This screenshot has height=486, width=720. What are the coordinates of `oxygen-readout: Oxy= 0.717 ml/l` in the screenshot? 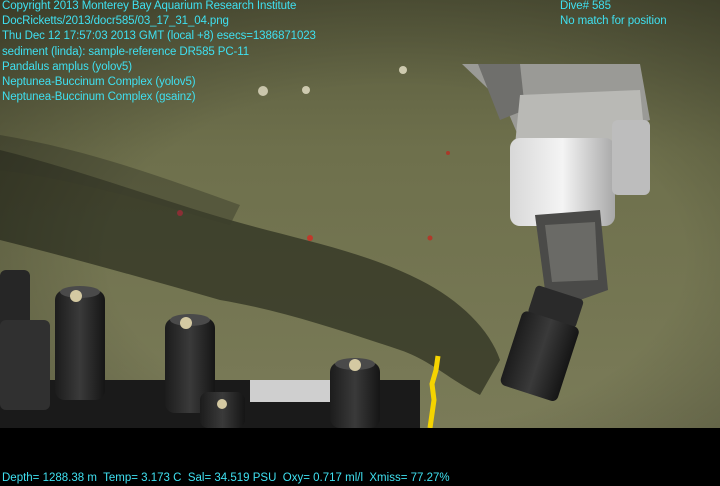 It's located at (322, 478).